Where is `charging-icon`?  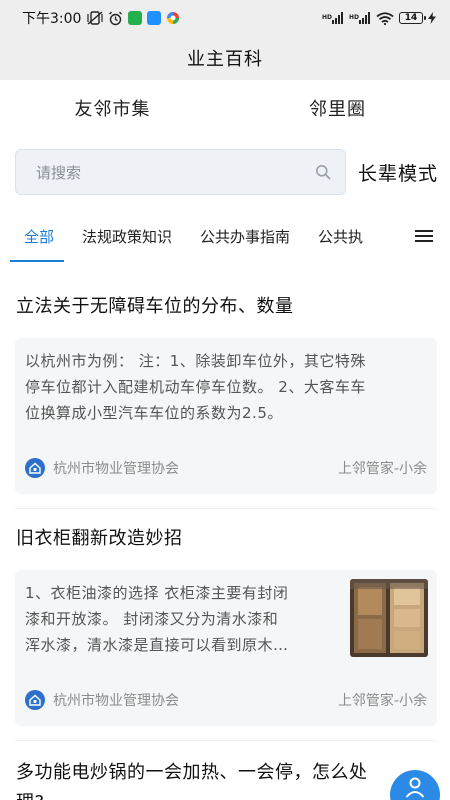
charging-icon is located at coordinates (432, 18).